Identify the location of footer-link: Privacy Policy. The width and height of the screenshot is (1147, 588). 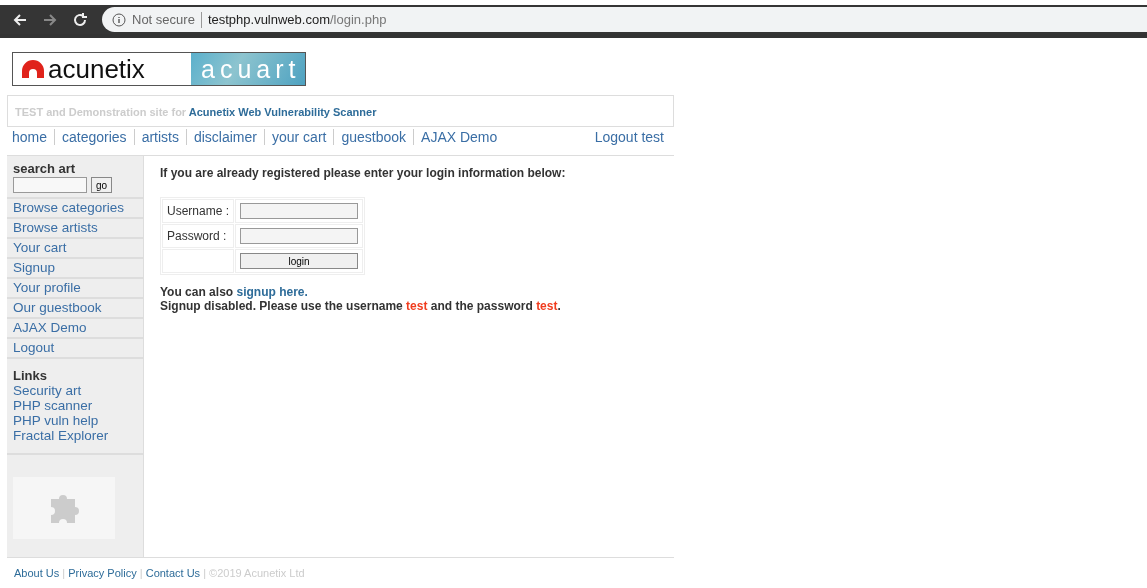
(102, 573).